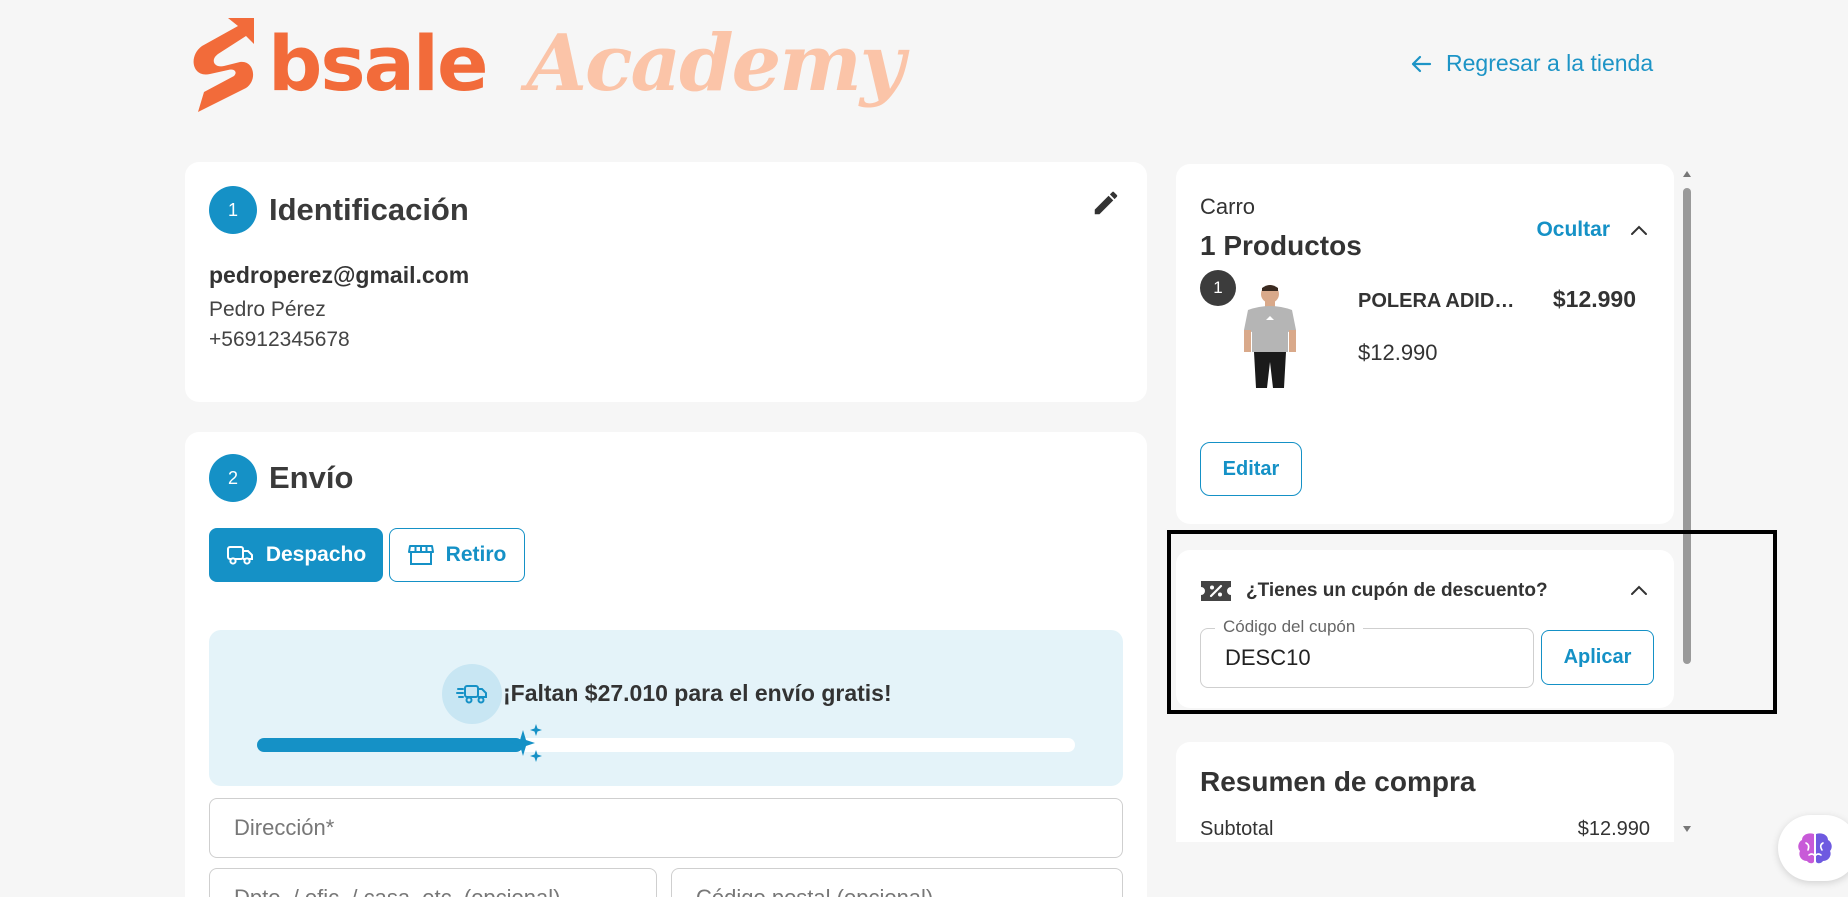  I want to click on subtotal-value: $12.990, so click(1613, 829).